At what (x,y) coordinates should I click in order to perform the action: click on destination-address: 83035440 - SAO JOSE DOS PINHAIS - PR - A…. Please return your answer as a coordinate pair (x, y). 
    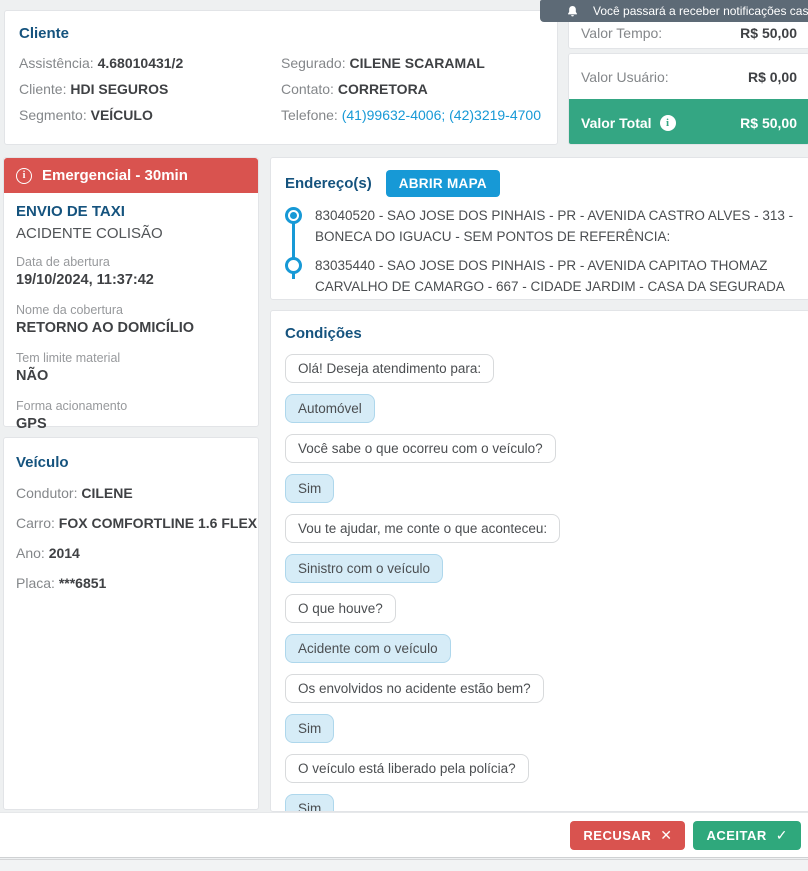
    Looking at the image, I should click on (550, 276).